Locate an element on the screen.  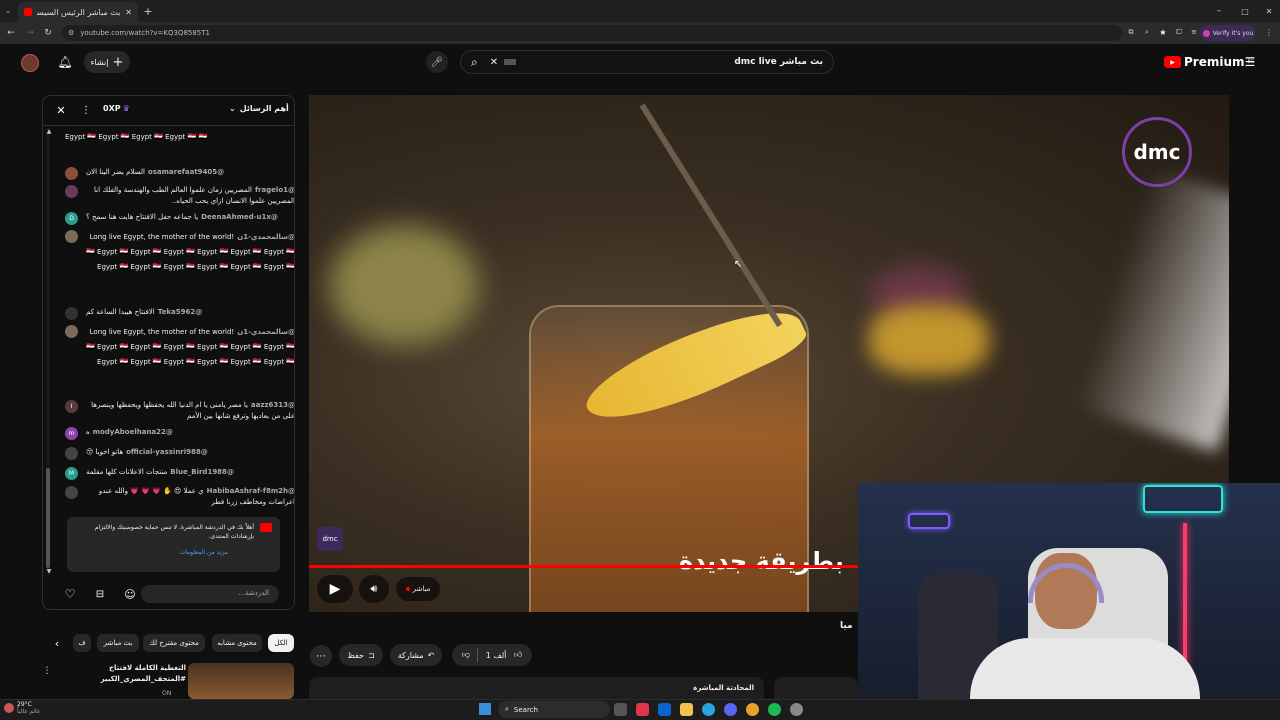
mouse-cursor-icon: ↖ is located at coordinates (738, 264).